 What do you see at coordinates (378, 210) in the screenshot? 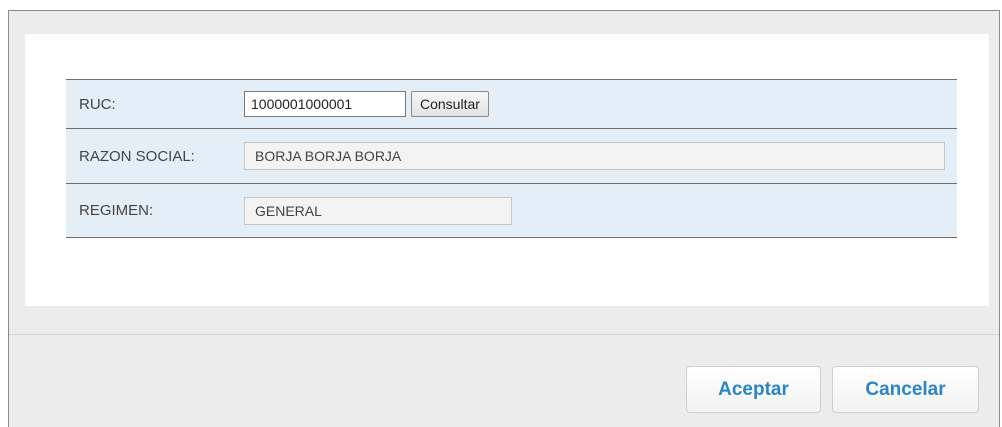
I see `regimen-field: GENERAL` at bounding box center [378, 210].